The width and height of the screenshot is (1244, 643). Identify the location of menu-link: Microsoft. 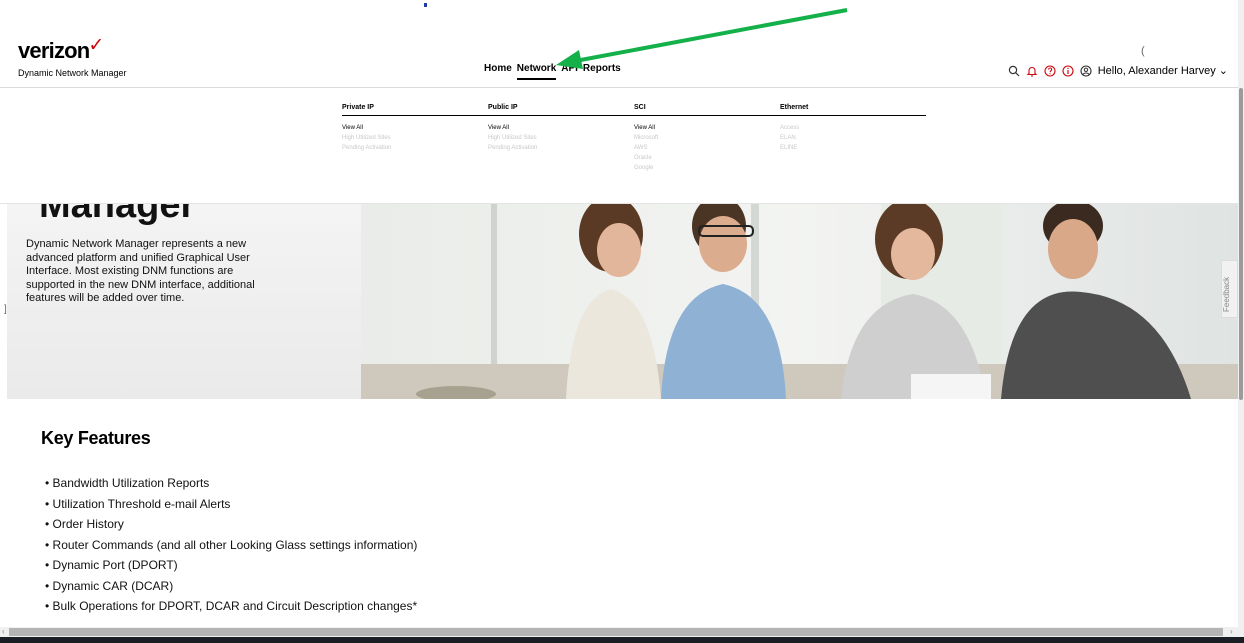
(707, 138).